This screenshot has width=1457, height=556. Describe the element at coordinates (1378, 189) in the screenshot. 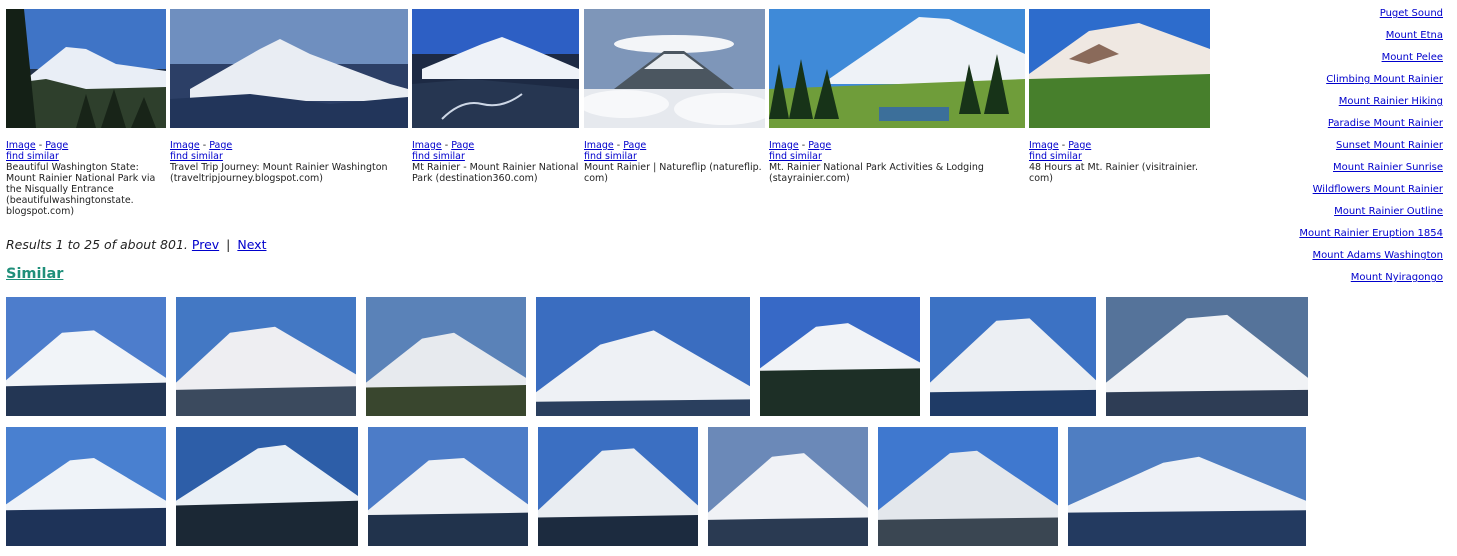

I see `related-search-link: Wildflowers Mount Rainier` at that location.